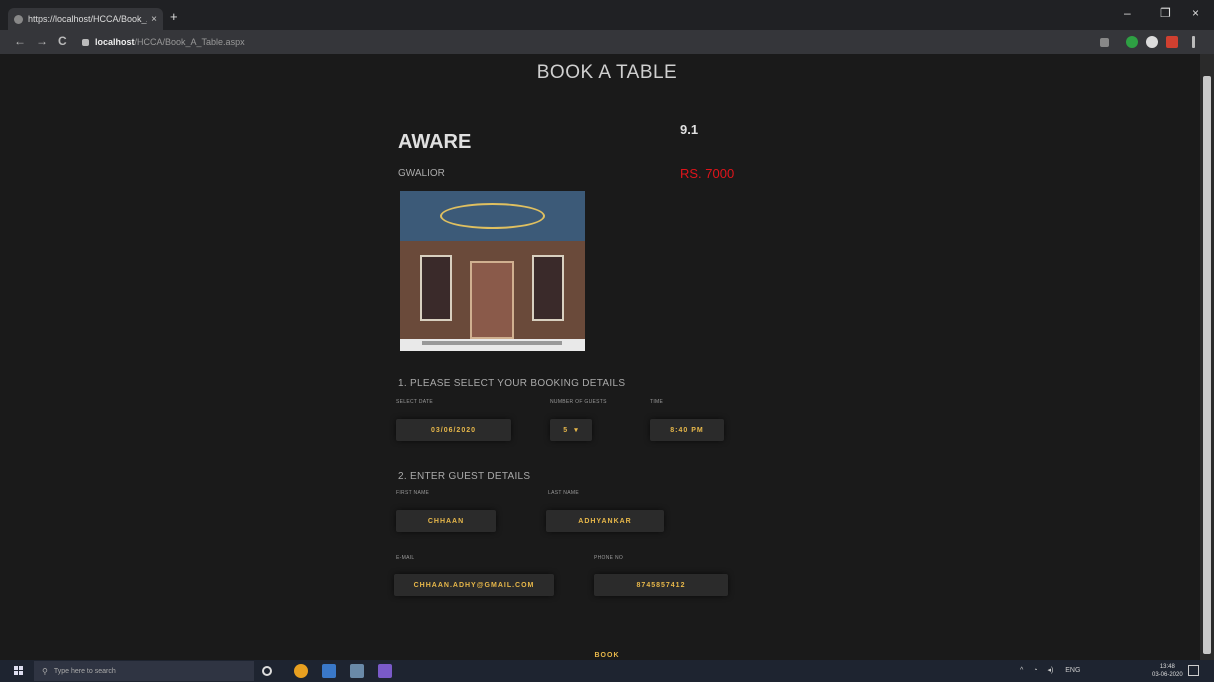 This screenshot has width=1214, height=682. I want to click on windows-start-icon, so click(19, 671).